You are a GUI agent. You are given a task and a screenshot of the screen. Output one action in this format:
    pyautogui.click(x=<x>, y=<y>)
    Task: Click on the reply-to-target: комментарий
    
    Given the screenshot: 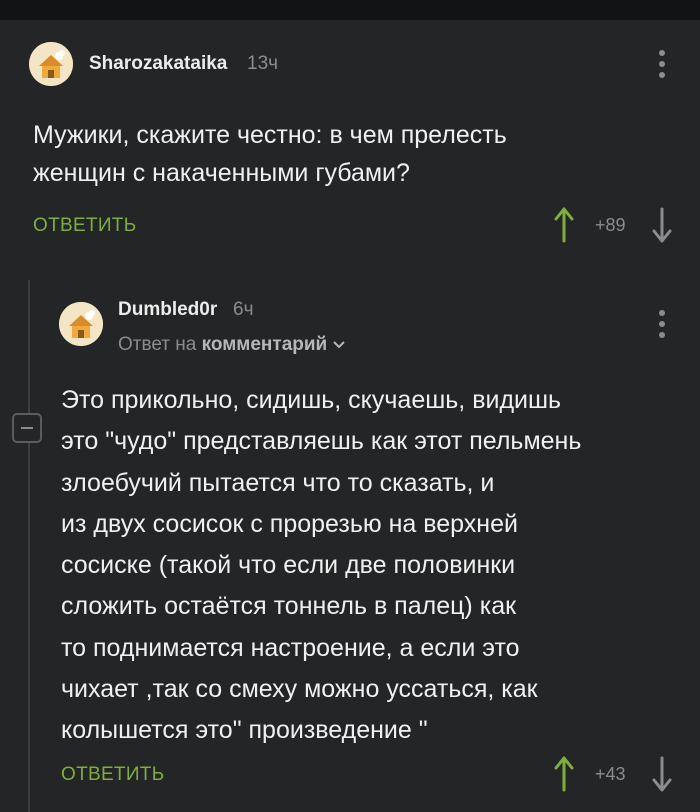 What is the action you would take?
    pyautogui.click(x=264, y=344)
    